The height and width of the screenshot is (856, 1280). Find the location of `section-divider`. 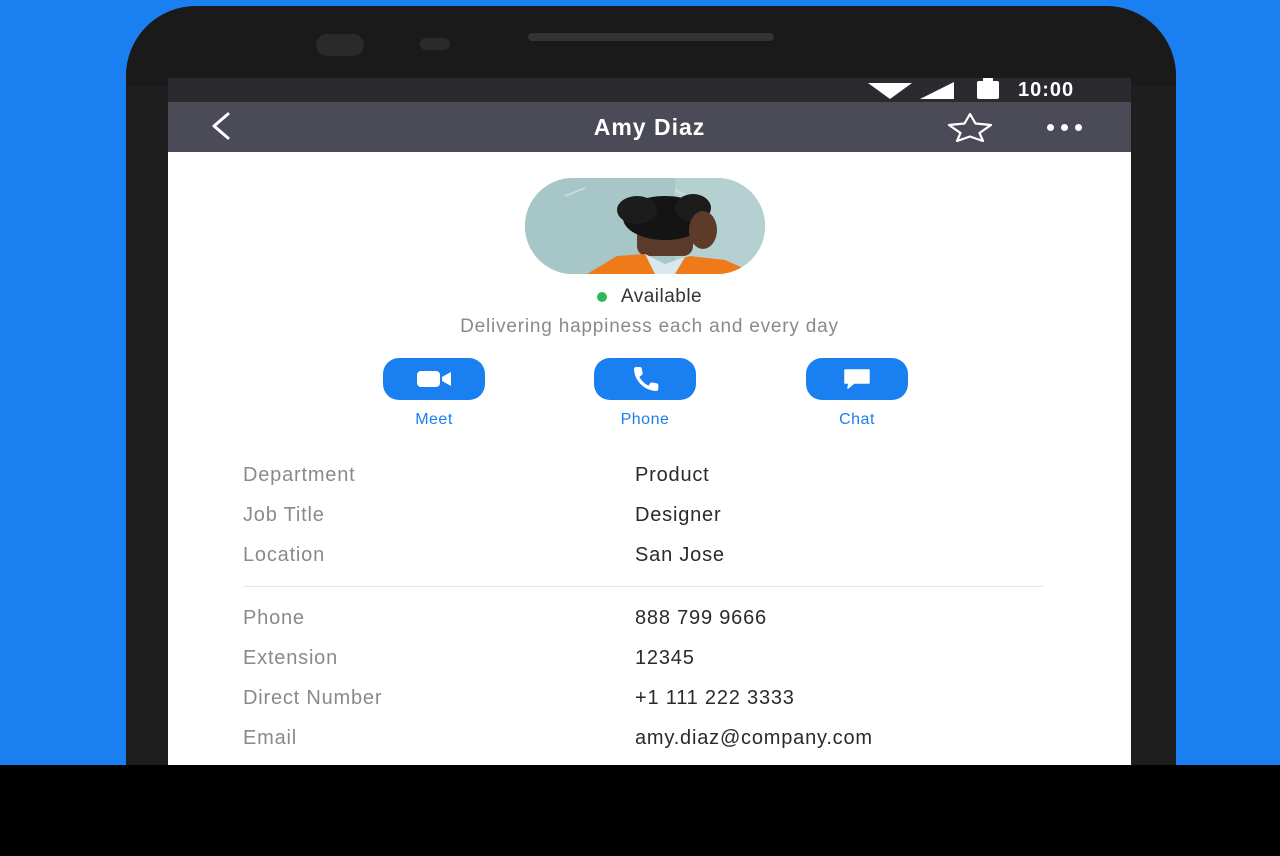

section-divider is located at coordinates (643, 586).